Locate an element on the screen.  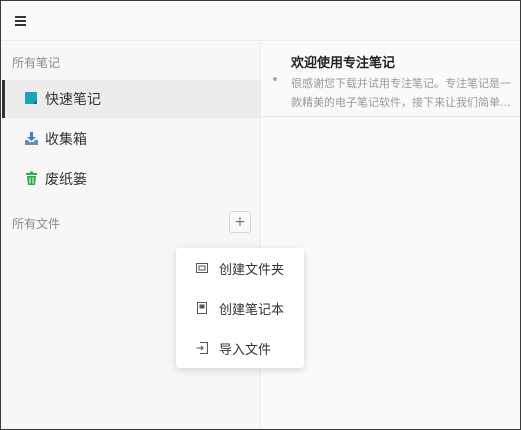
sidebar-item-trash: 废纸篓 is located at coordinates (131, 179).